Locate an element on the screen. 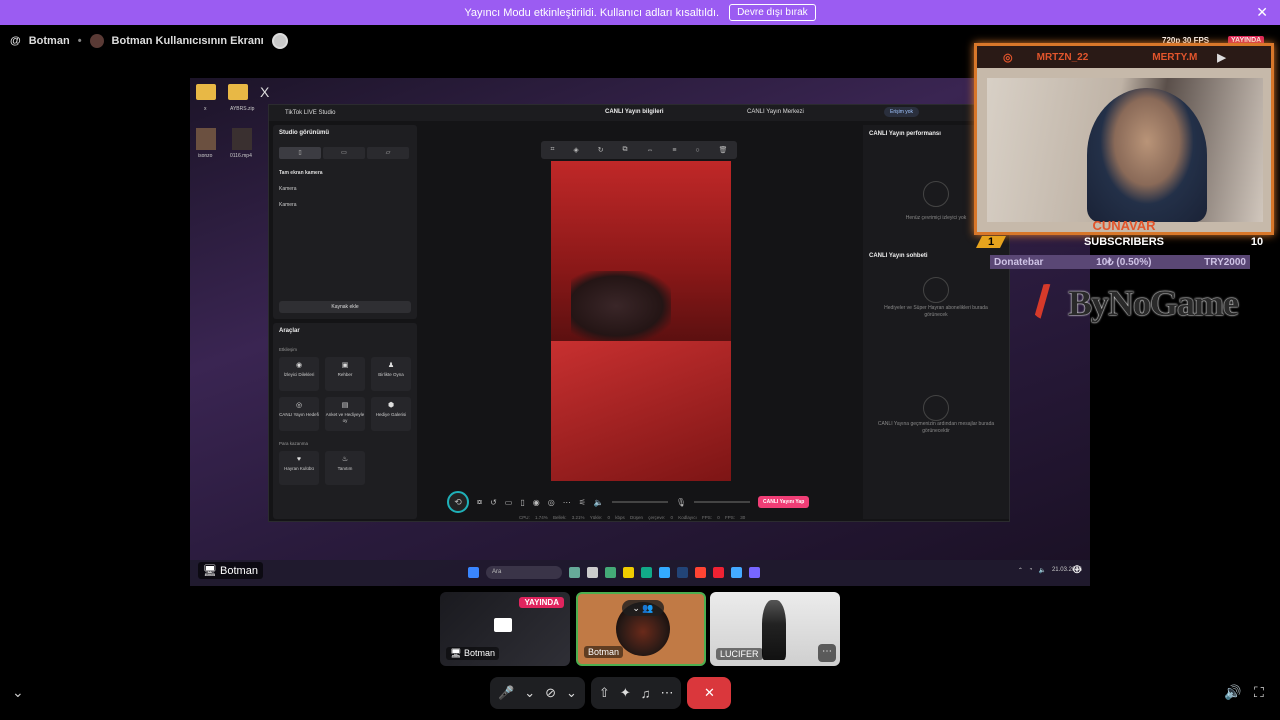 The width and height of the screenshot is (1280, 720). volume-slider is located at coordinates (639, 502).